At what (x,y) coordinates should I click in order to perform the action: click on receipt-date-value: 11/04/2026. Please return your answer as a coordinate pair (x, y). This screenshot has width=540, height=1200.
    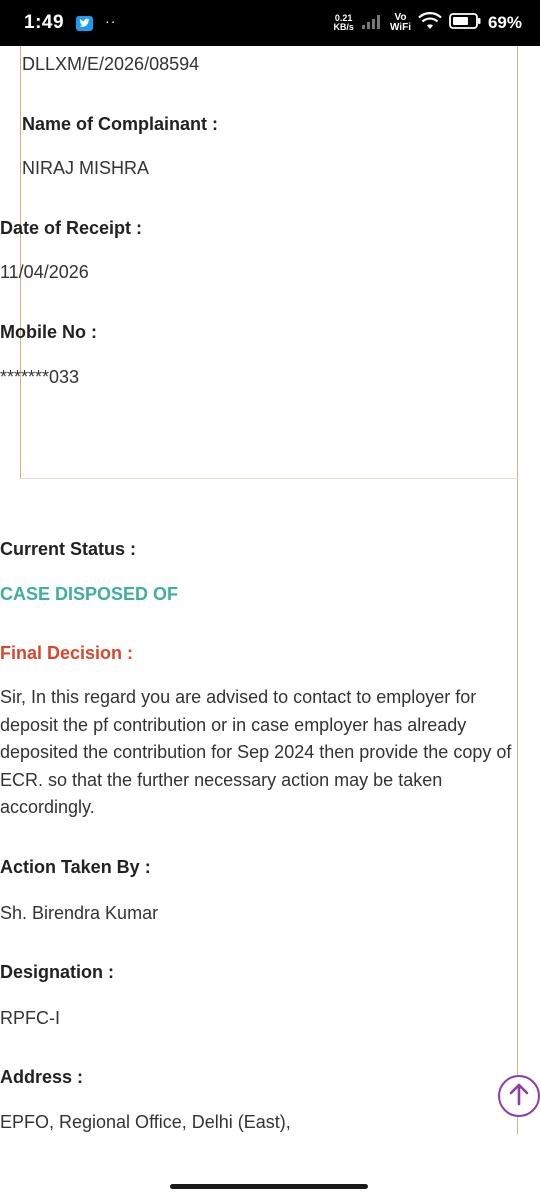
    Looking at the image, I should click on (44, 272).